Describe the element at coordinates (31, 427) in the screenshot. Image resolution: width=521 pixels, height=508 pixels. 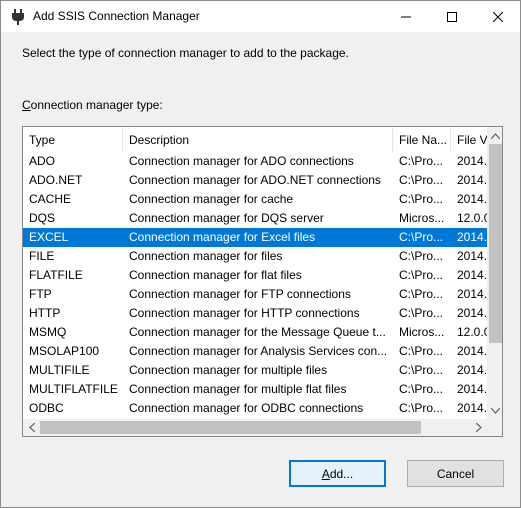
I see `scroll-left-arrow-icon` at that location.